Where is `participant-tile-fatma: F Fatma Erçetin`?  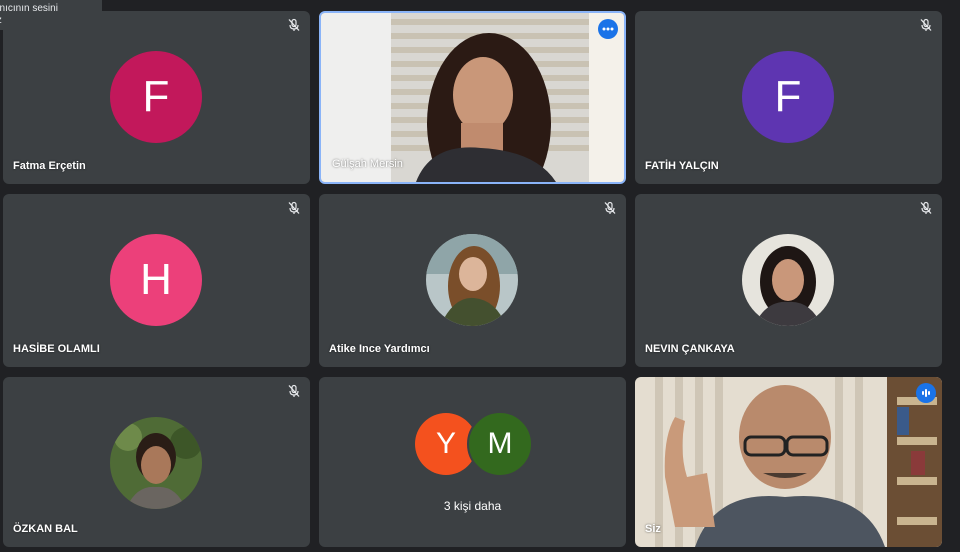 participant-tile-fatma: F Fatma Erçetin is located at coordinates (156, 97).